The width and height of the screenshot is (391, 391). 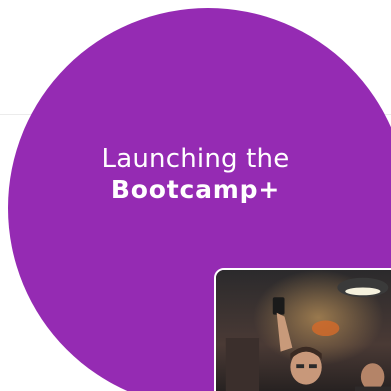 What do you see at coordinates (195, 159) in the screenshot?
I see `hero-title-line1: Launching the` at bounding box center [195, 159].